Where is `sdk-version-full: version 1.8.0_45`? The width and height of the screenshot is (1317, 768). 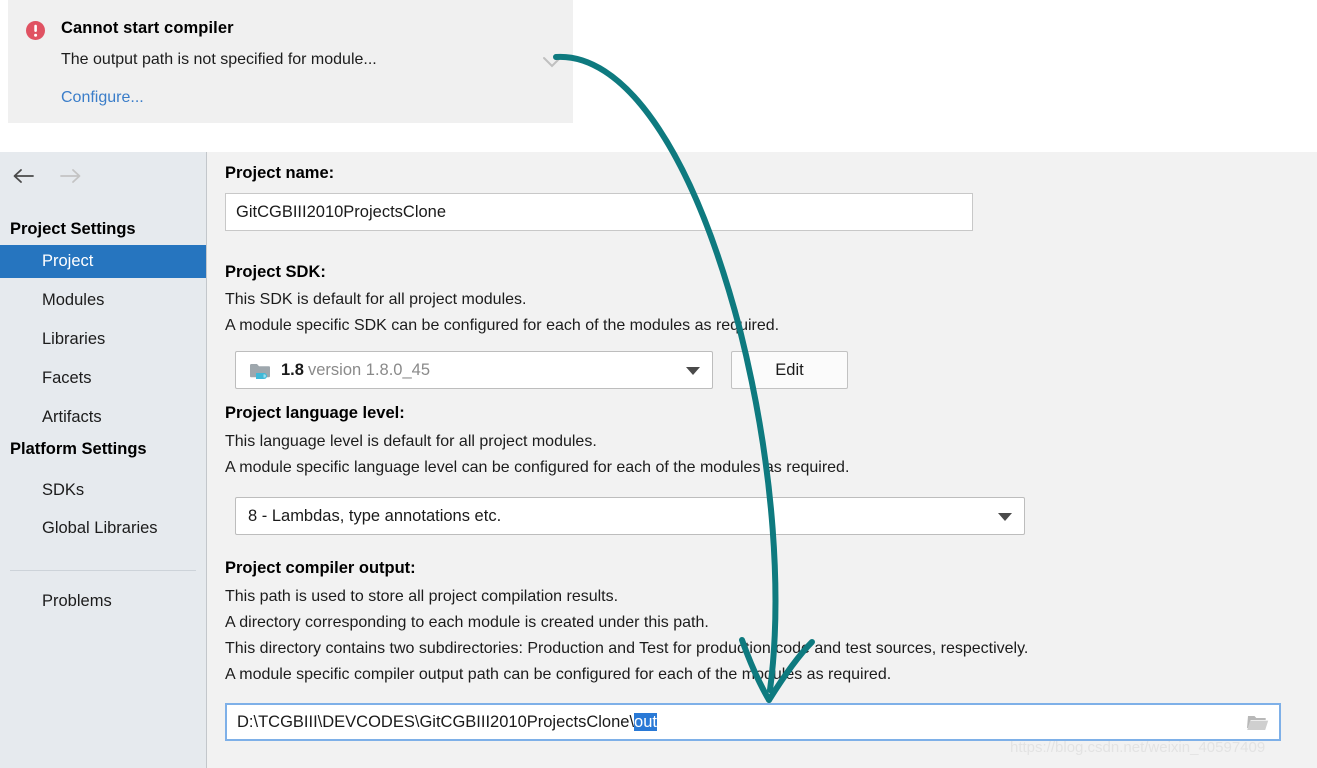
sdk-version-full: version 1.8.0_45 is located at coordinates (369, 370).